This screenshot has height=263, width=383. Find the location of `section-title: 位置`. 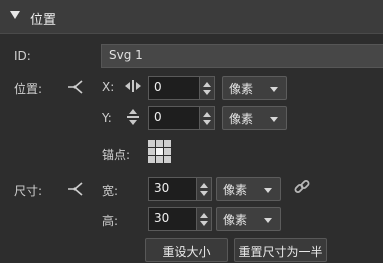

section-title: 位置 is located at coordinates (43, 20).